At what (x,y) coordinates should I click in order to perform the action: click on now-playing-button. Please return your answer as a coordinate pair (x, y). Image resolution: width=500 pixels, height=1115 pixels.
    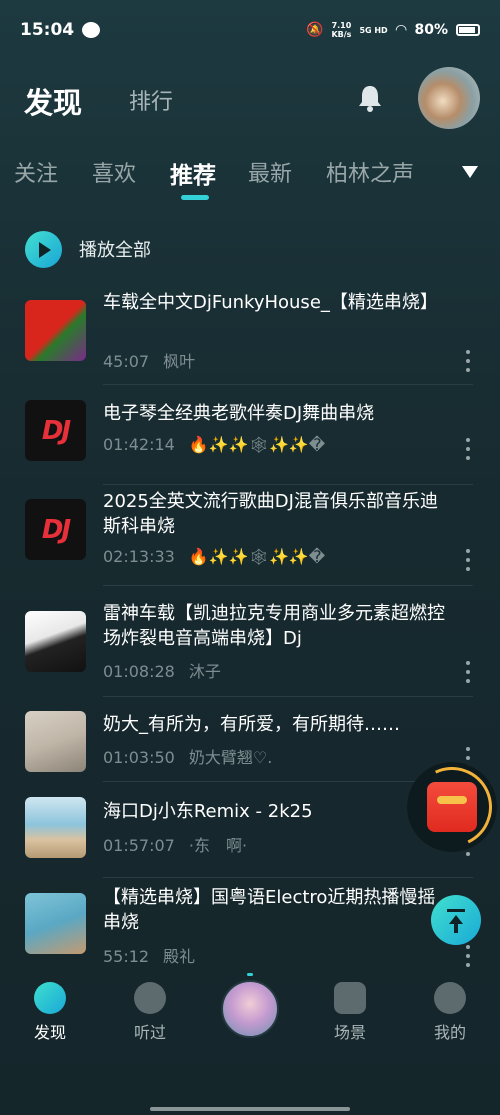
    Looking at the image, I should click on (250, 1009).